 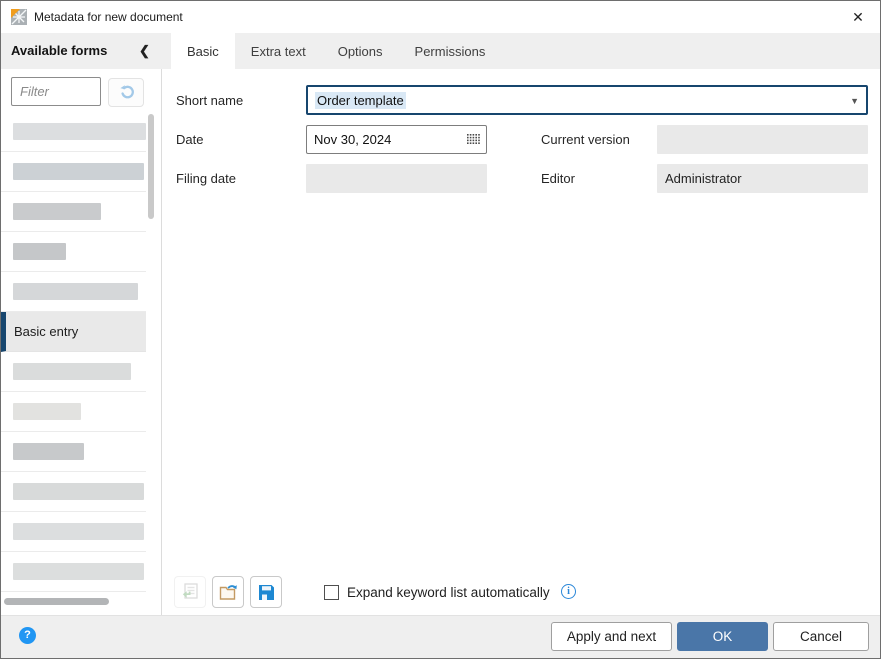 What do you see at coordinates (278, 51) in the screenshot?
I see `tab-extra-text: Extra text` at bounding box center [278, 51].